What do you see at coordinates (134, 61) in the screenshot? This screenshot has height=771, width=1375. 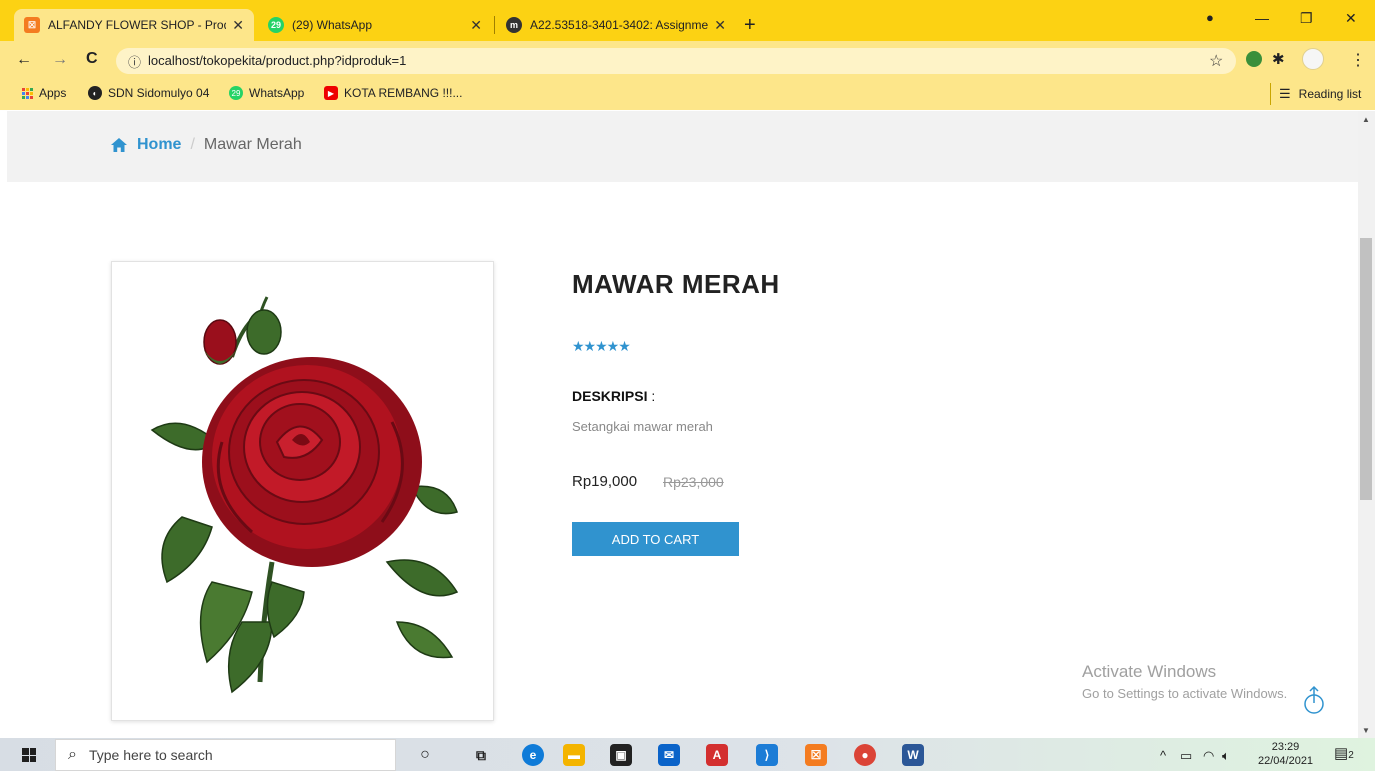 I see `info-icon: ⓘ` at bounding box center [134, 61].